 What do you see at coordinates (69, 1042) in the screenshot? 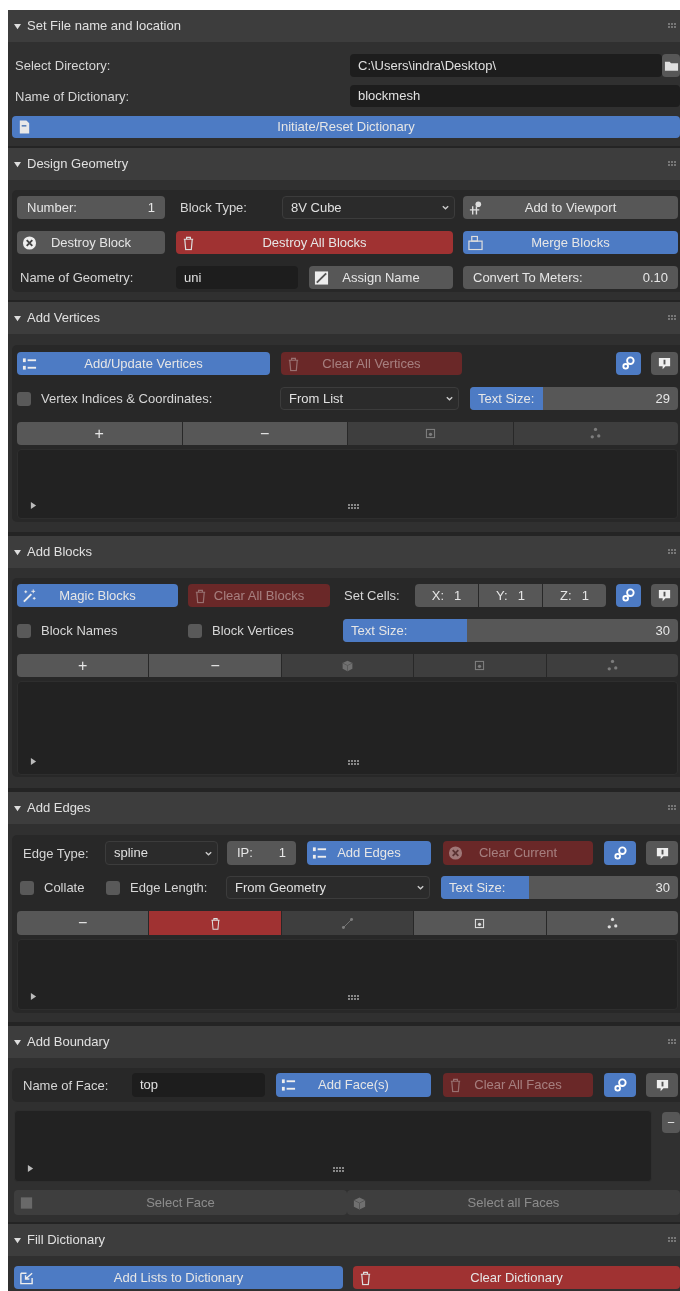
I see `panel-title: Add Boundary` at bounding box center [69, 1042].